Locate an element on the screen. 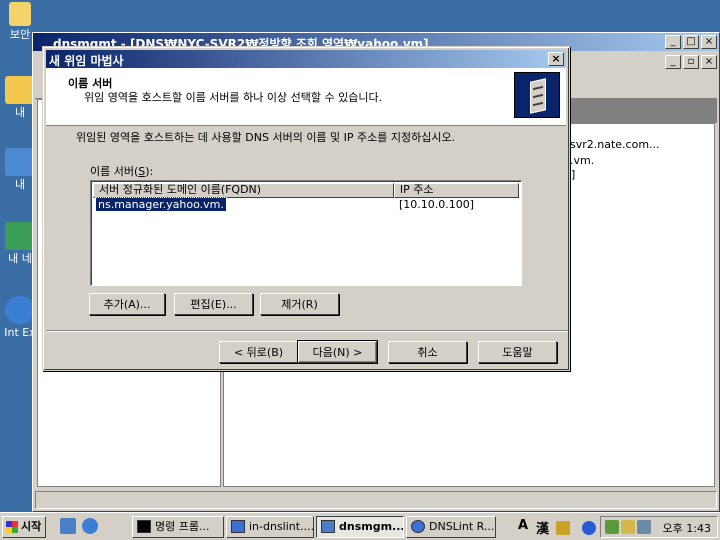 Image resolution: width=720 pixels, height=540 pixels. column-header-ip: IP 주소 is located at coordinates (456, 190).